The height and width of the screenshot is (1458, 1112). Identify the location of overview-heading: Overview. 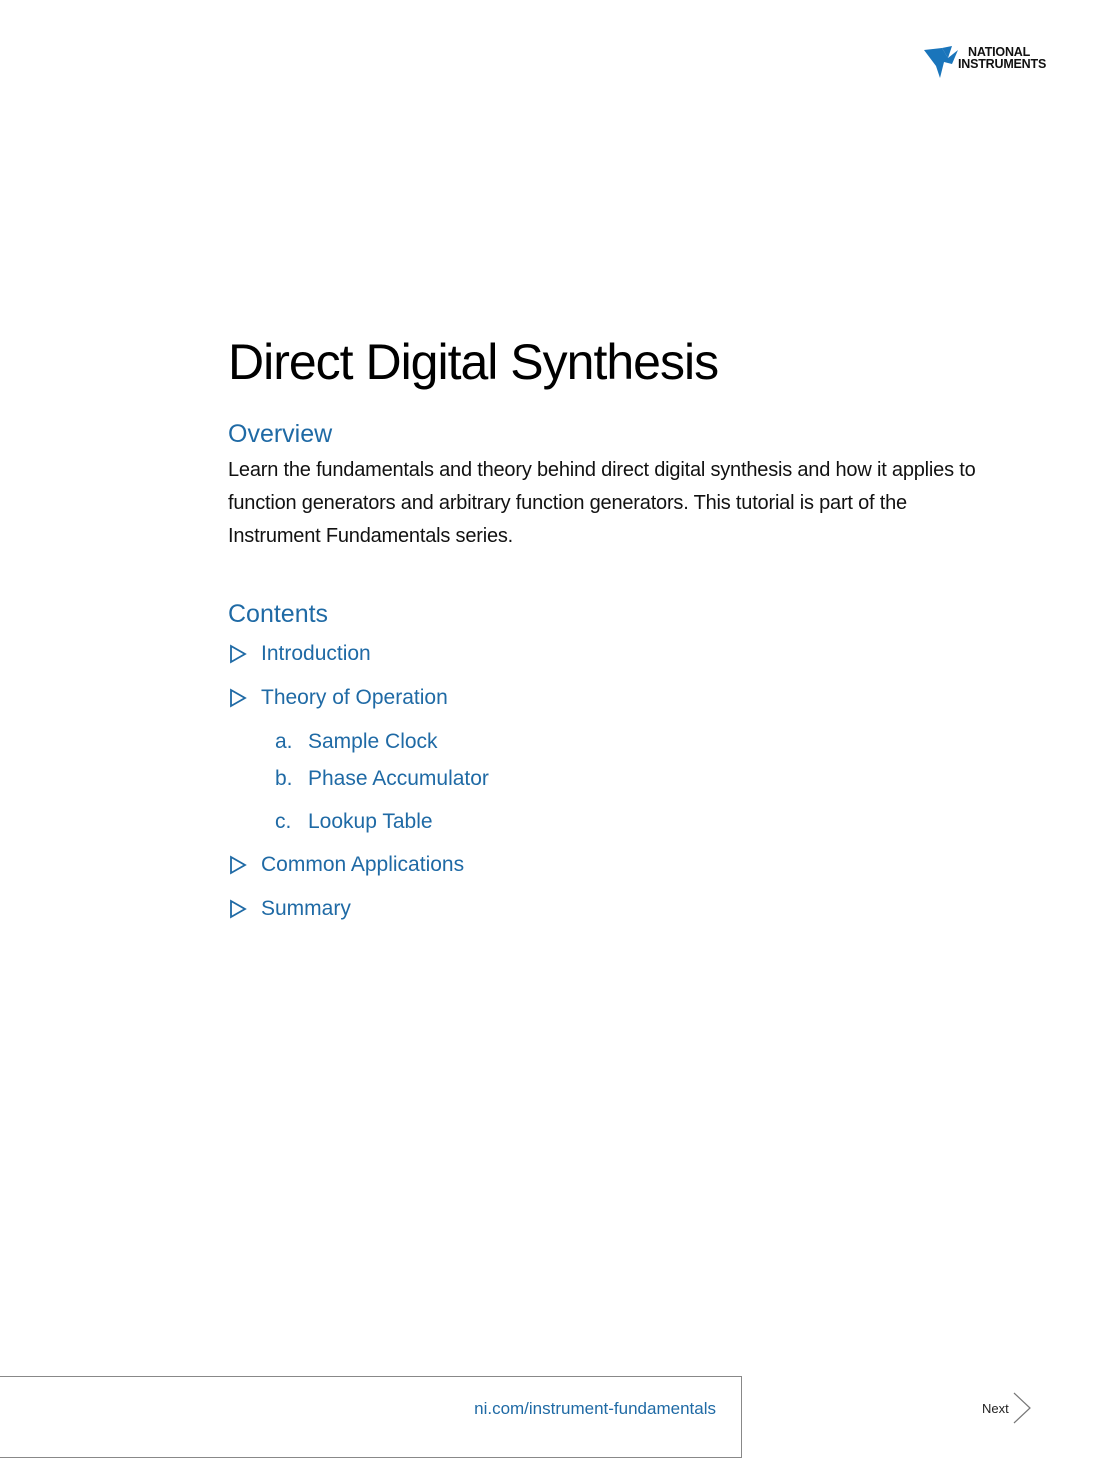
(280, 434).